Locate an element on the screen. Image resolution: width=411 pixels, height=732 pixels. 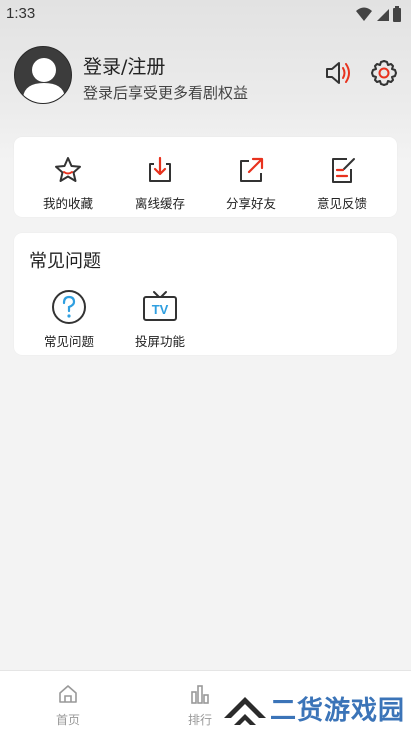
quick-actions-card: 我的收藏 离线缓存 分享好友 意见反馈 is located at coordinates (205, 177).